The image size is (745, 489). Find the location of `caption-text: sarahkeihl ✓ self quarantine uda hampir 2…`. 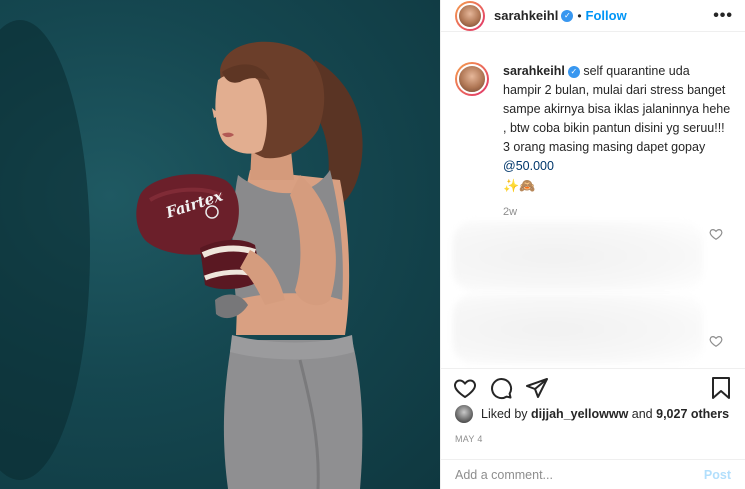

caption-text: sarahkeihl ✓ self quarantine uda hampir 2… is located at coordinates (617, 129).